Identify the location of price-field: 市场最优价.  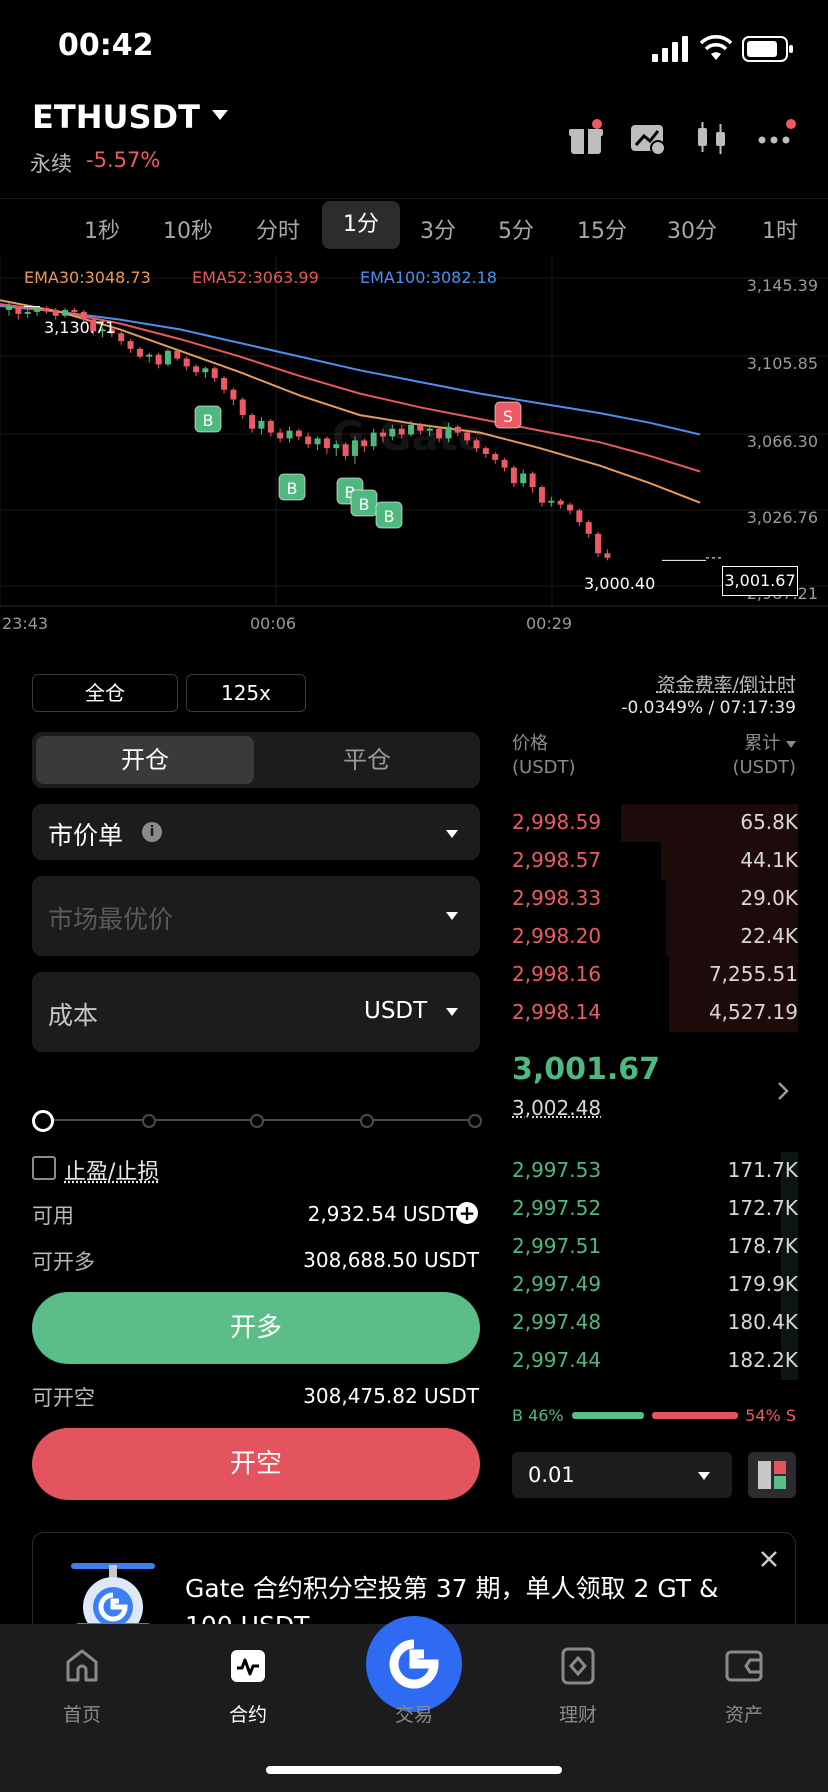
(256, 916).